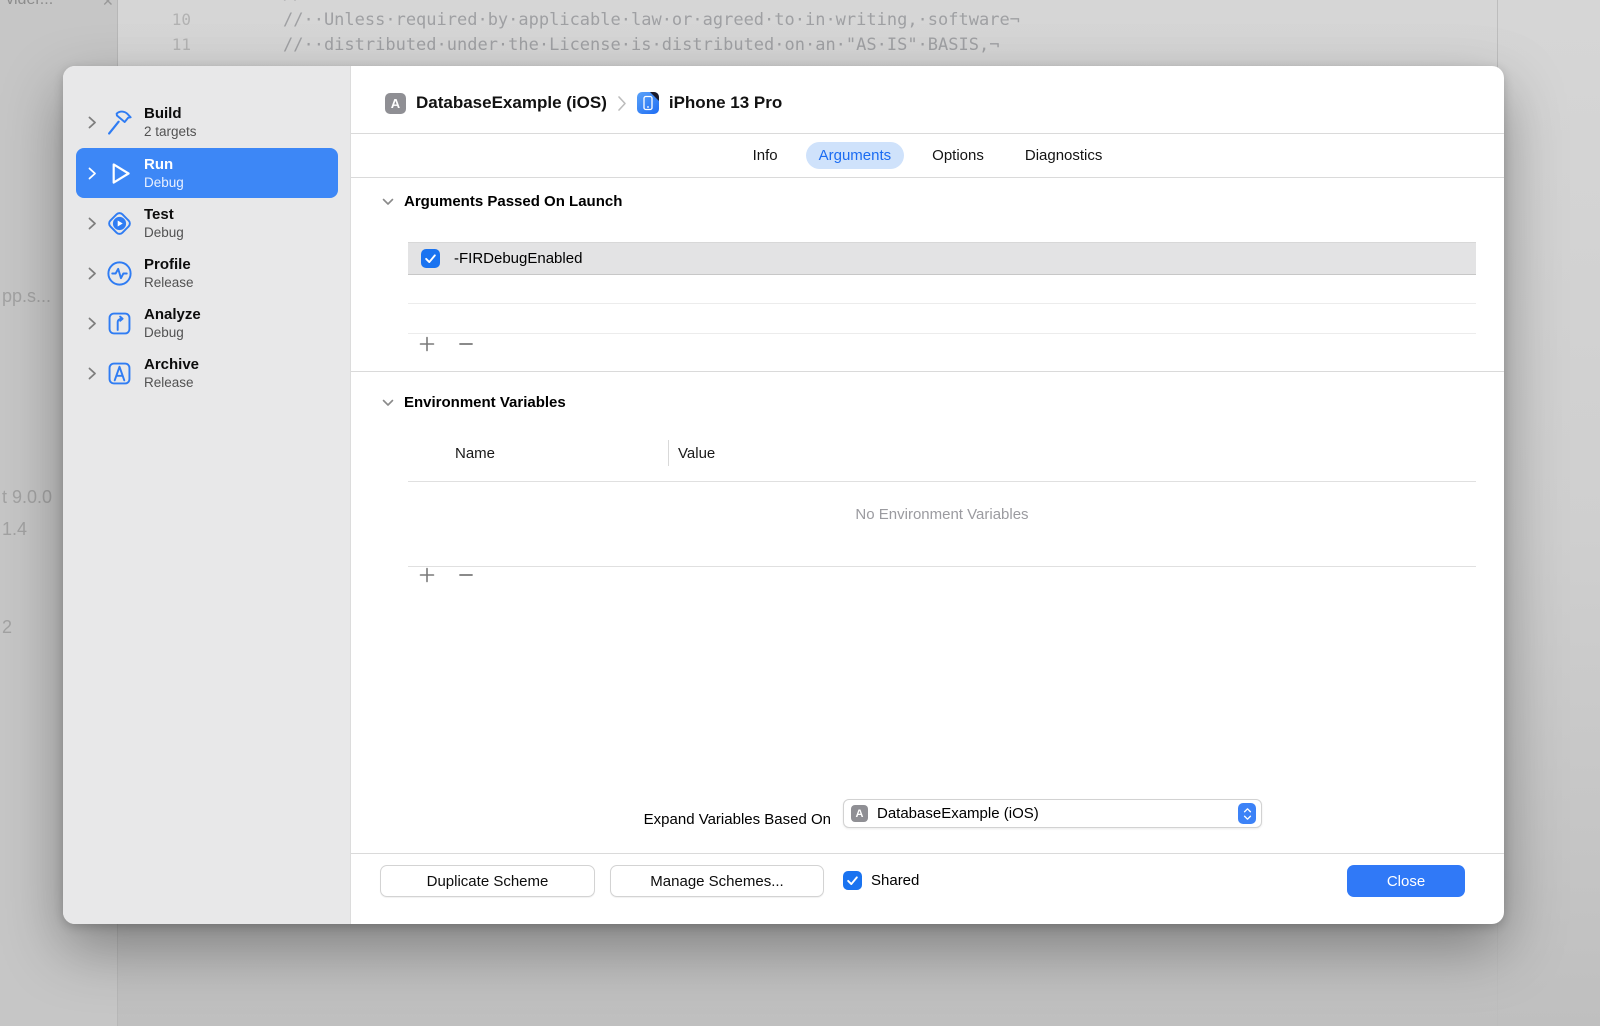  I want to click on table-header-line, so click(942, 481).